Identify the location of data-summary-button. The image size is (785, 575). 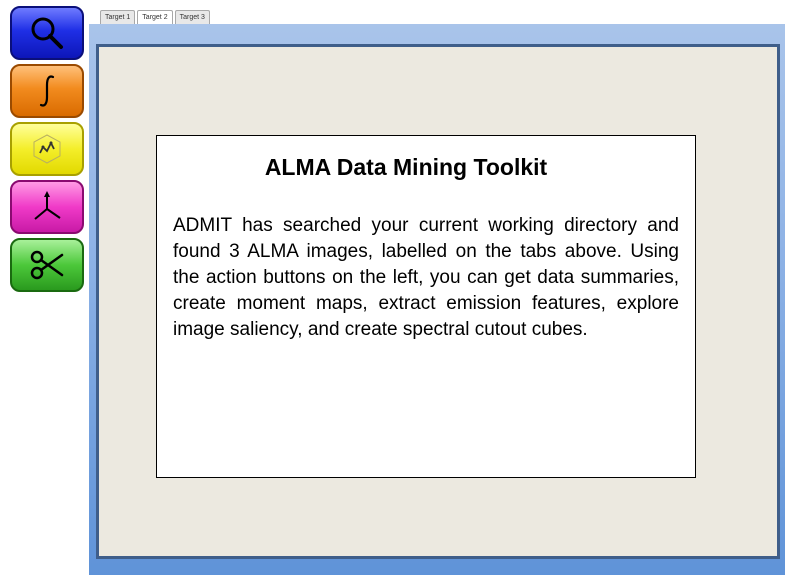
(47, 33).